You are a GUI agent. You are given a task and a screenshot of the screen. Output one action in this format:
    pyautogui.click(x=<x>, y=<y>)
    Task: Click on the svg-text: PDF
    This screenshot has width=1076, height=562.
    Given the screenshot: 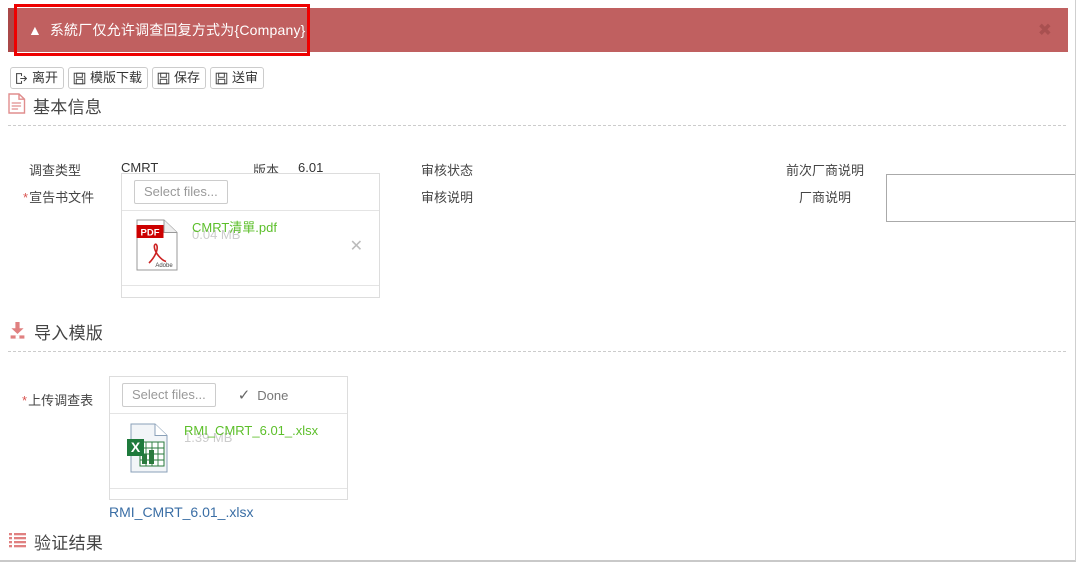 What is the action you would take?
    pyautogui.click(x=150, y=232)
    